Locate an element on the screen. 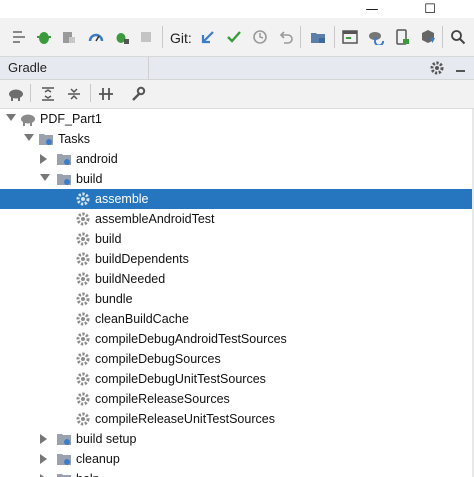 The width and height of the screenshot is (474, 477). tree-task-row: compileReleaseUnitTestSources is located at coordinates (237, 419).